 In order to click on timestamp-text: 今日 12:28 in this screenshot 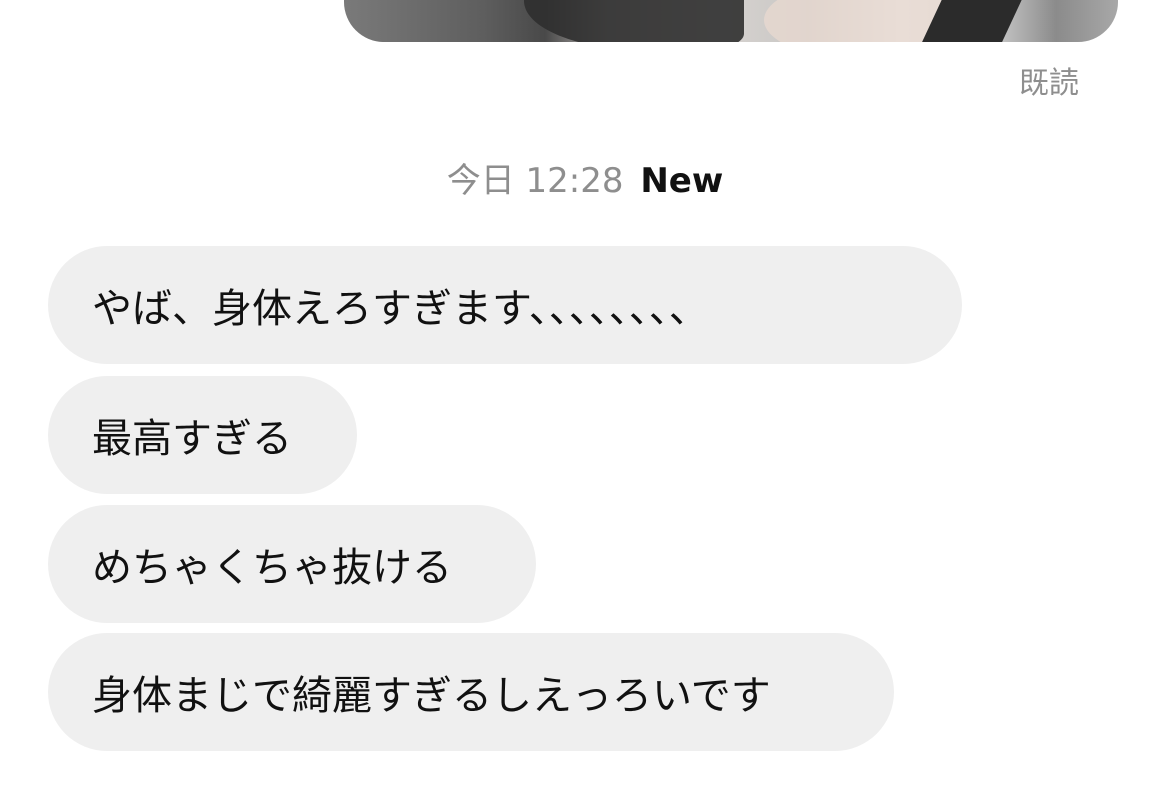, I will do `click(535, 181)`.